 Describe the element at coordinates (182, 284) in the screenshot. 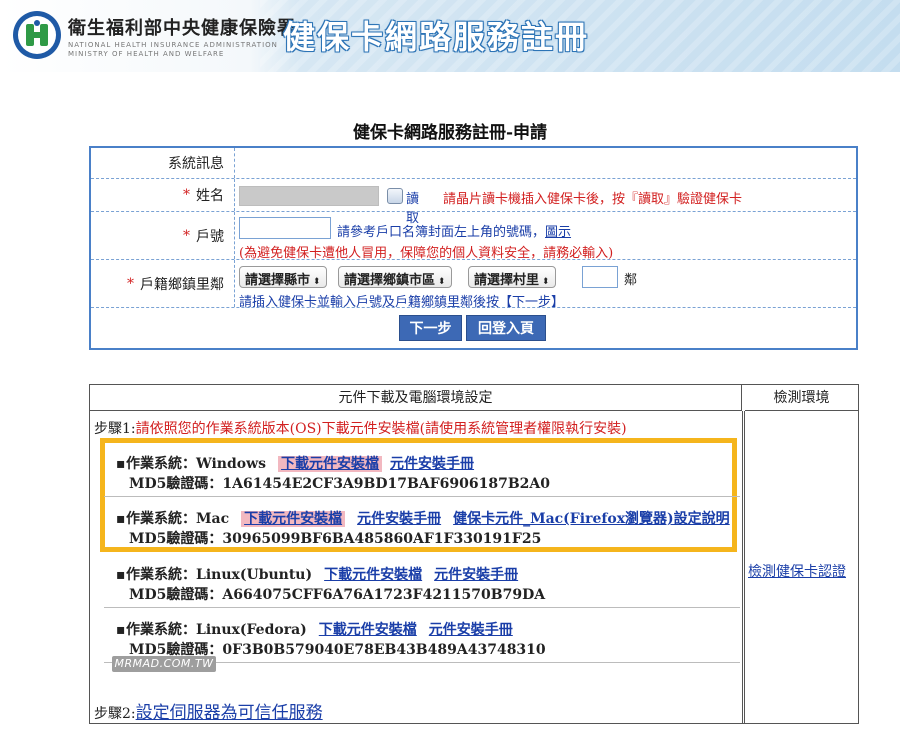

I see `address-label-text: 戶籍鄉鎮里鄰` at that location.